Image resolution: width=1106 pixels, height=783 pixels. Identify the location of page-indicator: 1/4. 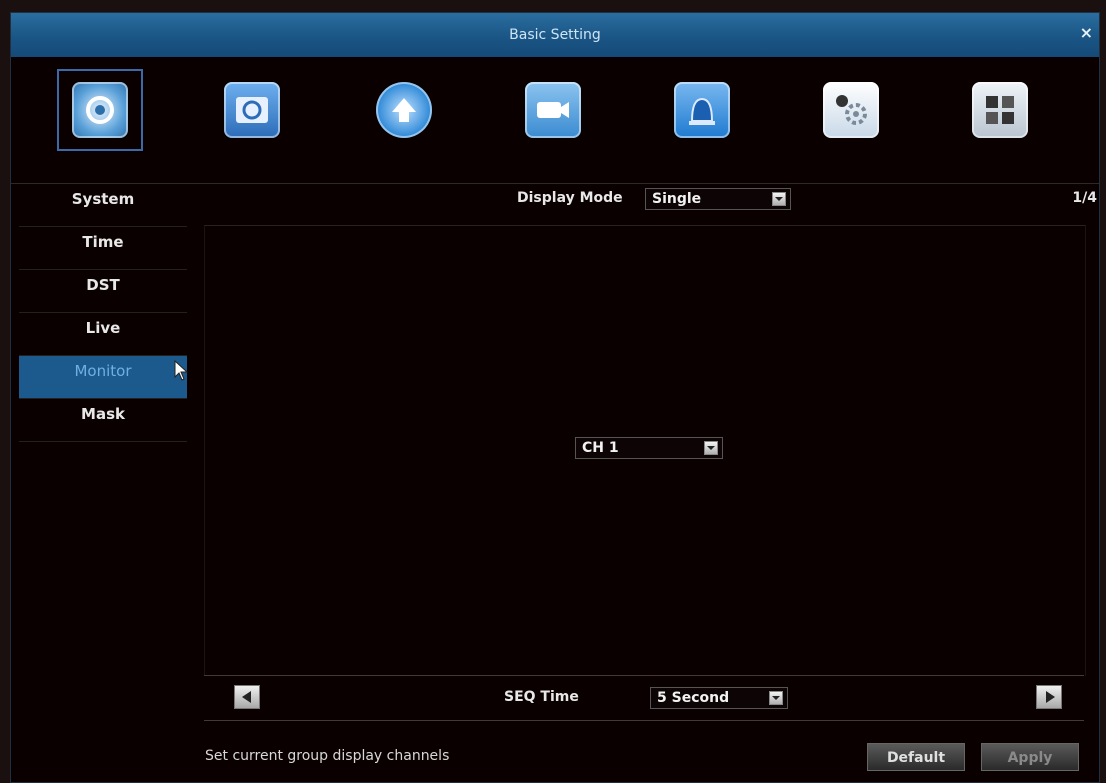
(1084, 198).